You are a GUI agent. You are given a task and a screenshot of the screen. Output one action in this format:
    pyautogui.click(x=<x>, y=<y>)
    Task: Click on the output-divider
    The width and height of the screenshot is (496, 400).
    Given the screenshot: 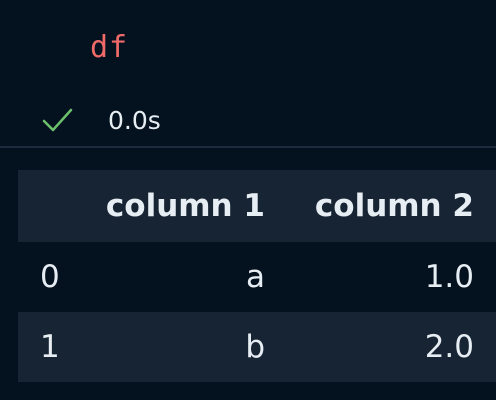 What is the action you would take?
    pyautogui.click(x=248, y=147)
    